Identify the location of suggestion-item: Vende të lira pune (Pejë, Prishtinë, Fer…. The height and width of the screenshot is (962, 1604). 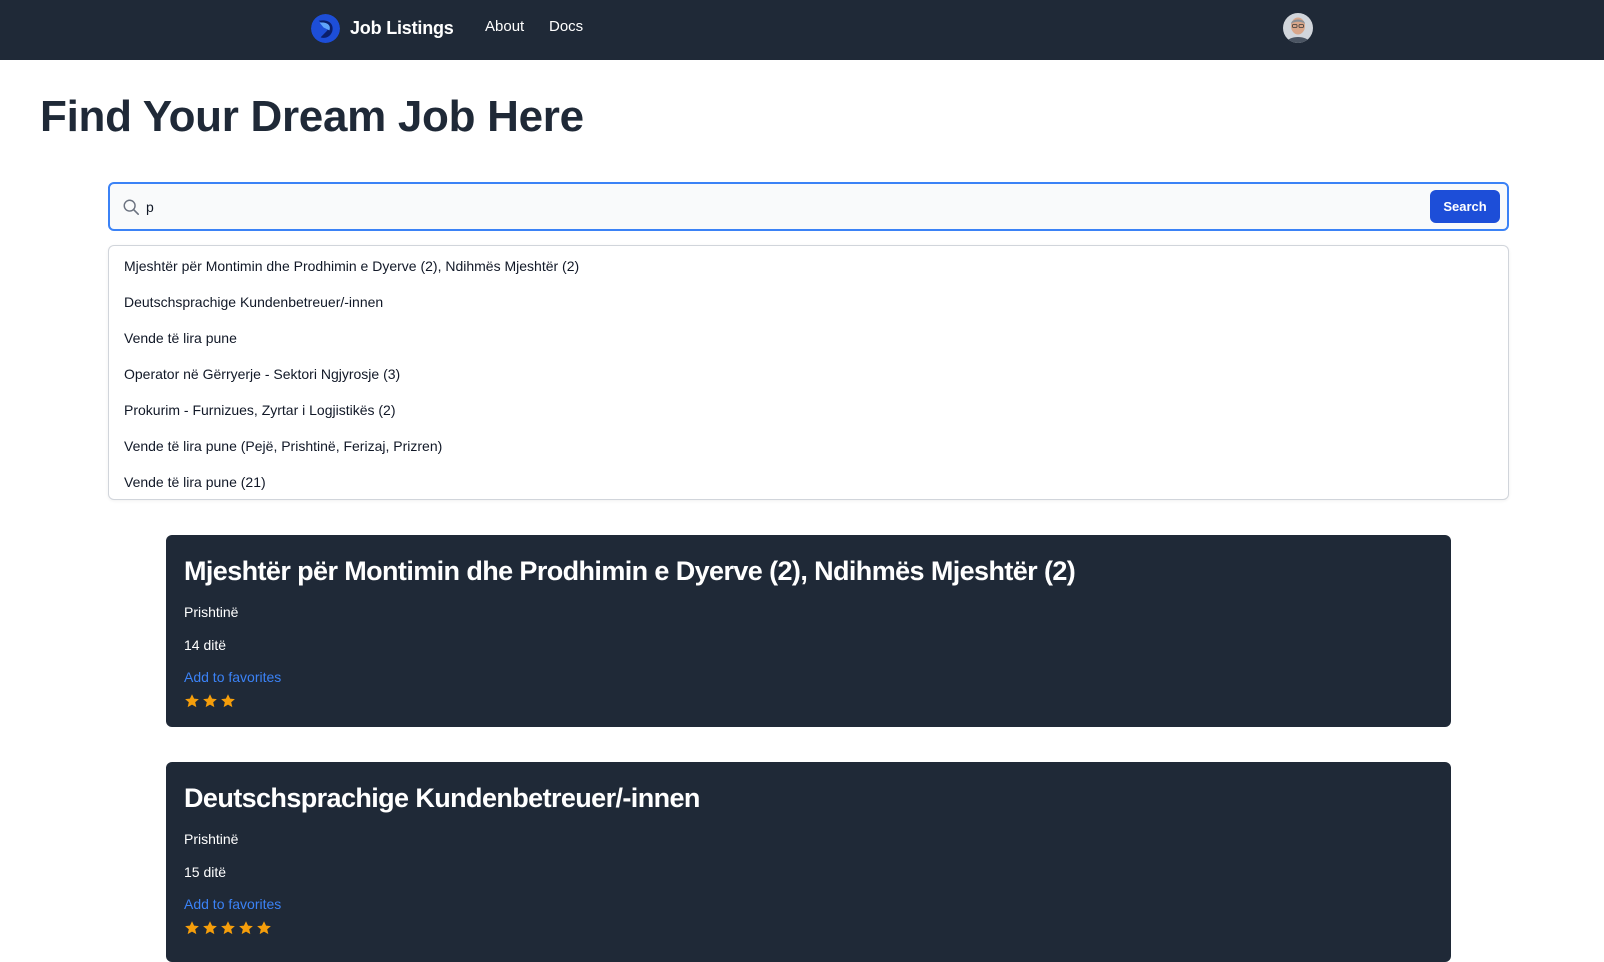
(808, 446).